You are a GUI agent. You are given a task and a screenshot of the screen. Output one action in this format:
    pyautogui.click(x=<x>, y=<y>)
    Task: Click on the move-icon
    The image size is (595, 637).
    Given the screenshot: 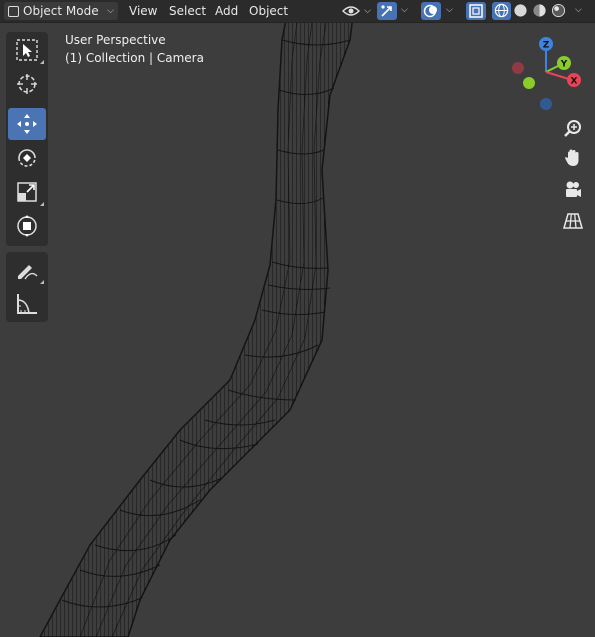 What is the action you would take?
    pyautogui.click(x=27, y=124)
    